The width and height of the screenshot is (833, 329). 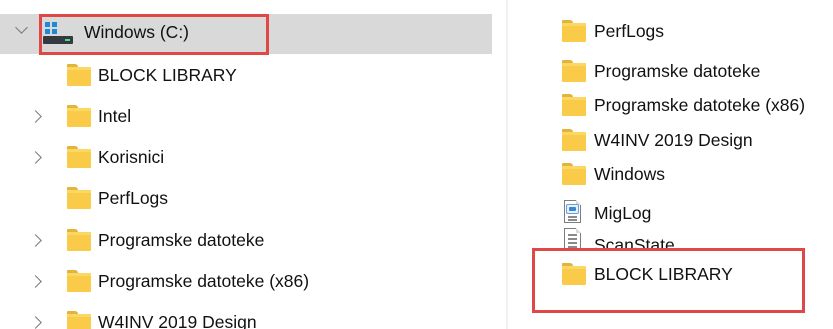 I want to click on chevron-down-icon, so click(x=21, y=27).